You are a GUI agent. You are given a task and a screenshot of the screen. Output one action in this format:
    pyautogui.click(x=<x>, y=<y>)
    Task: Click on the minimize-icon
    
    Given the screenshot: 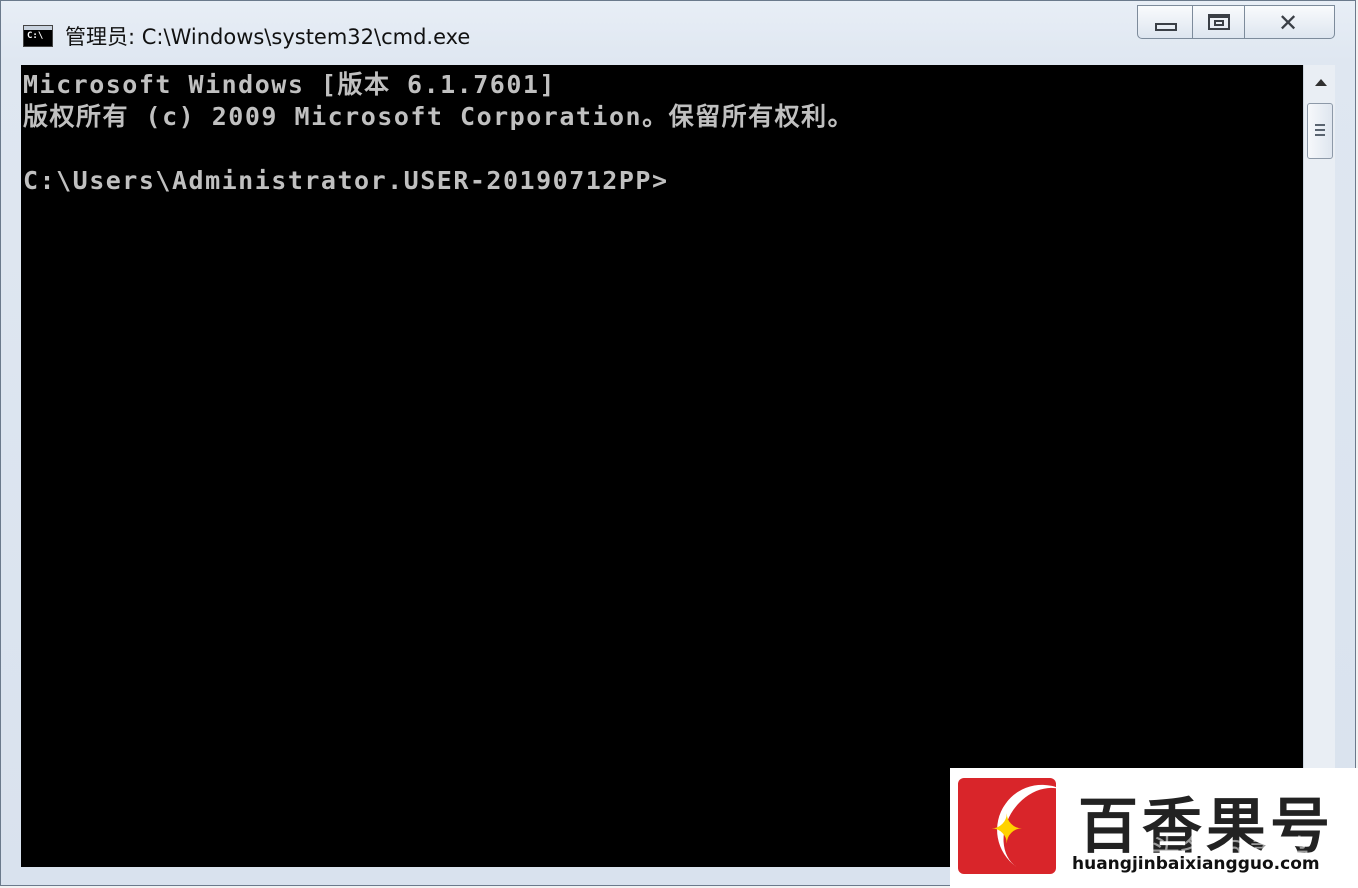 What is the action you would take?
    pyautogui.click(x=1166, y=27)
    